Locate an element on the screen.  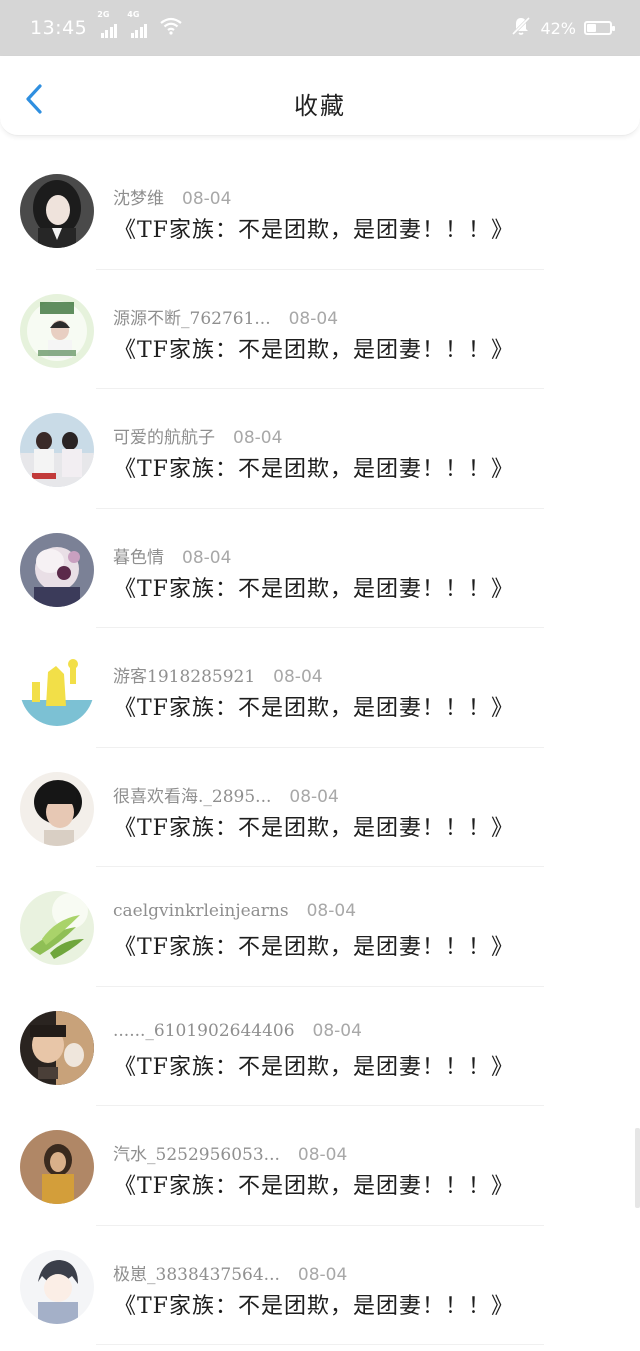
item-meta: 源源不断_762761... 08-04 is located at coordinates (225, 316).